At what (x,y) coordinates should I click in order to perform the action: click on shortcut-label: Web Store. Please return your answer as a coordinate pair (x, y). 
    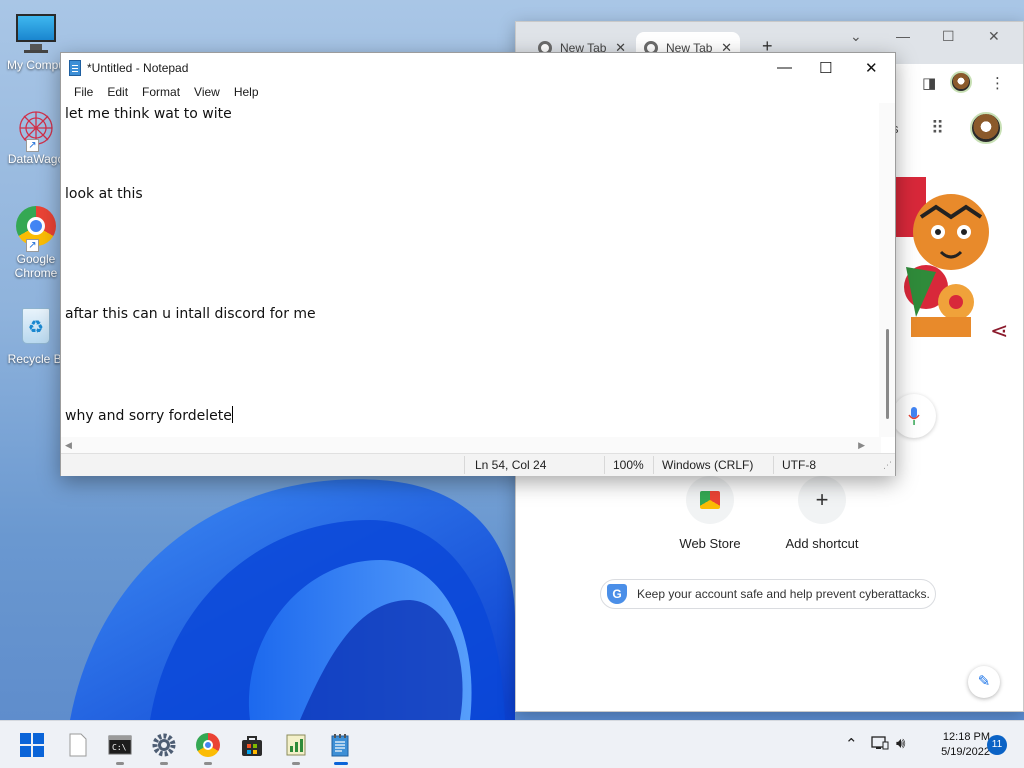
    Looking at the image, I should click on (710, 543).